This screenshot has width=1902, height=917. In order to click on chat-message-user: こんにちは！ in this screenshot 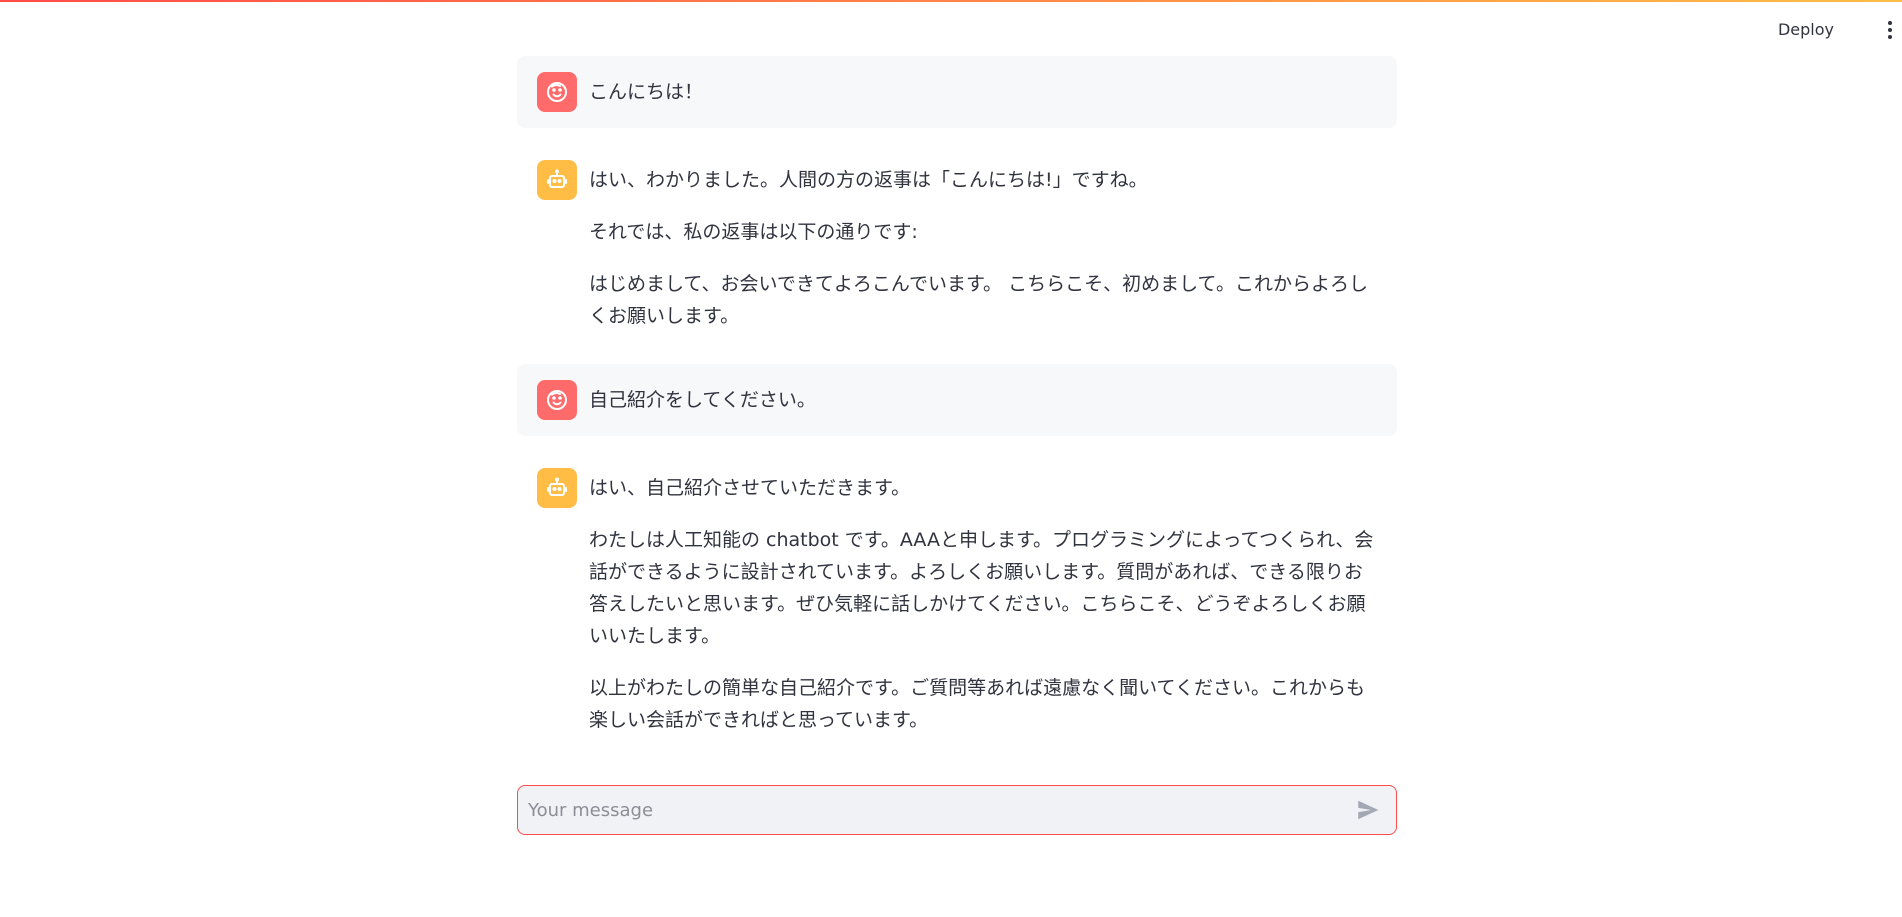, I will do `click(957, 92)`.